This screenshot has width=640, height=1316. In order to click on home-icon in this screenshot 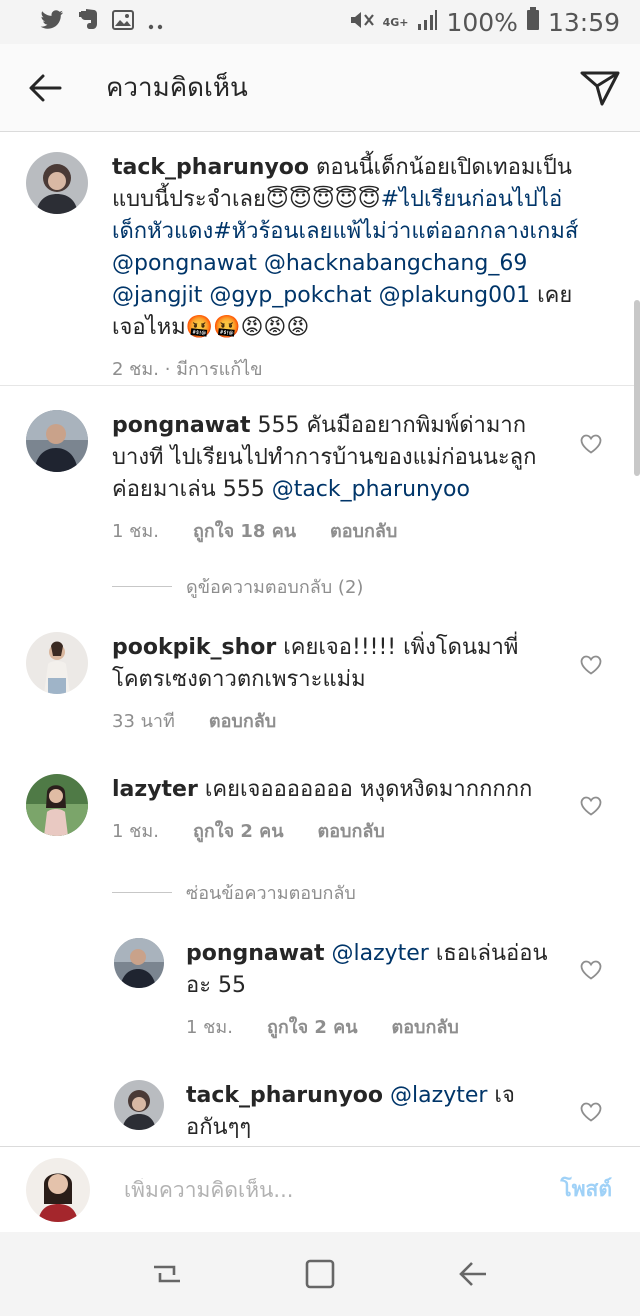, I will do `click(320, 1274)`.